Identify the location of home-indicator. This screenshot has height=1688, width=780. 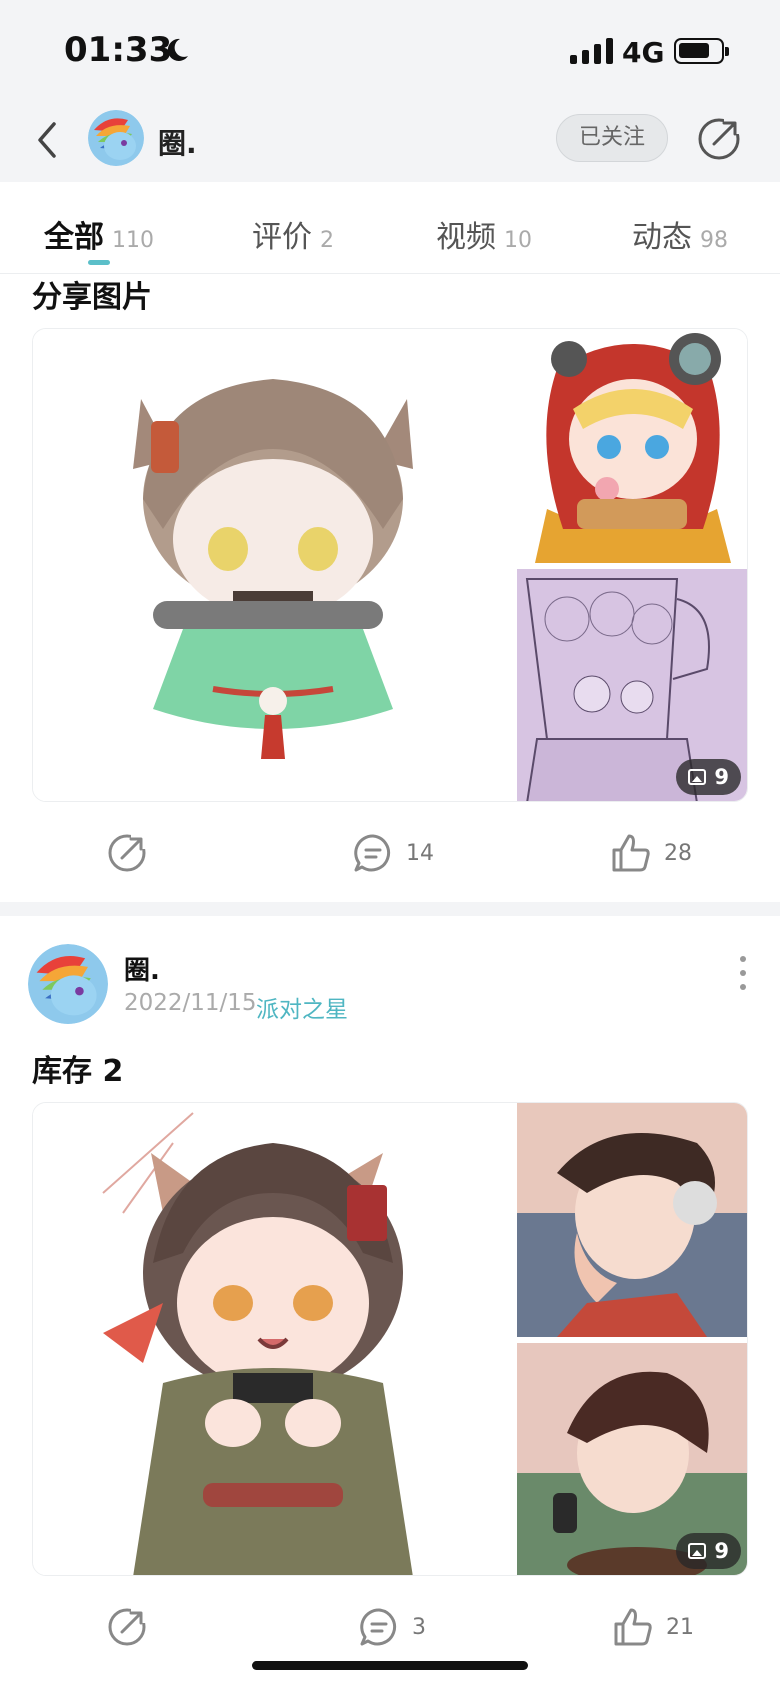
(390, 1665).